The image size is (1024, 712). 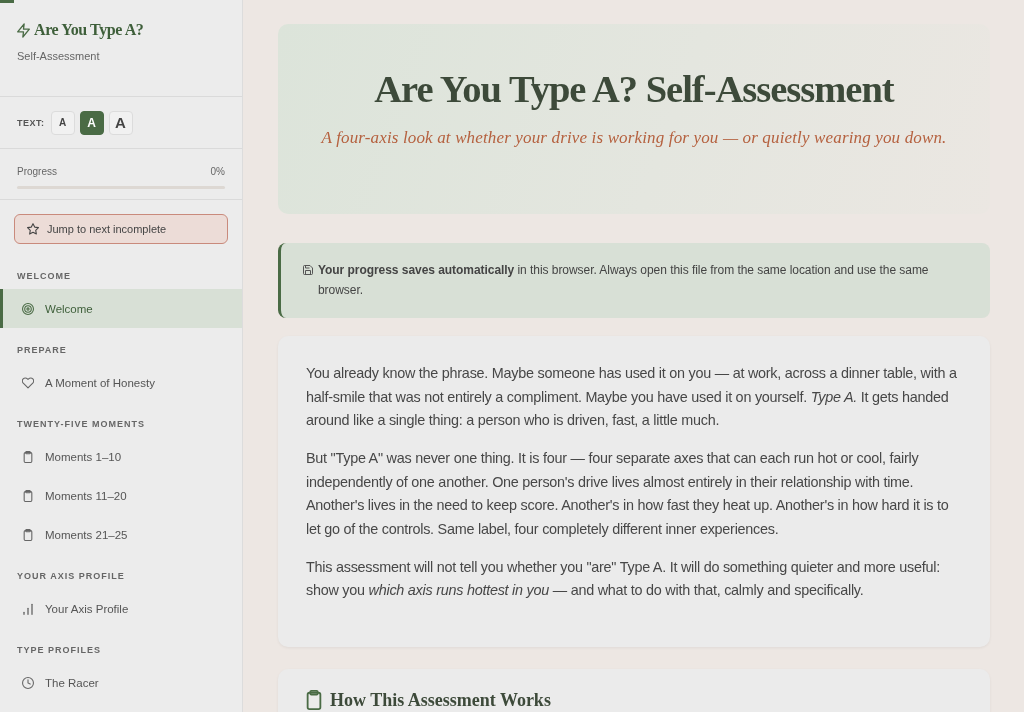 What do you see at coordinates (121, 308) in the screenshot?
I see `nav-item: Welcome` at bounding box center [121, 308].